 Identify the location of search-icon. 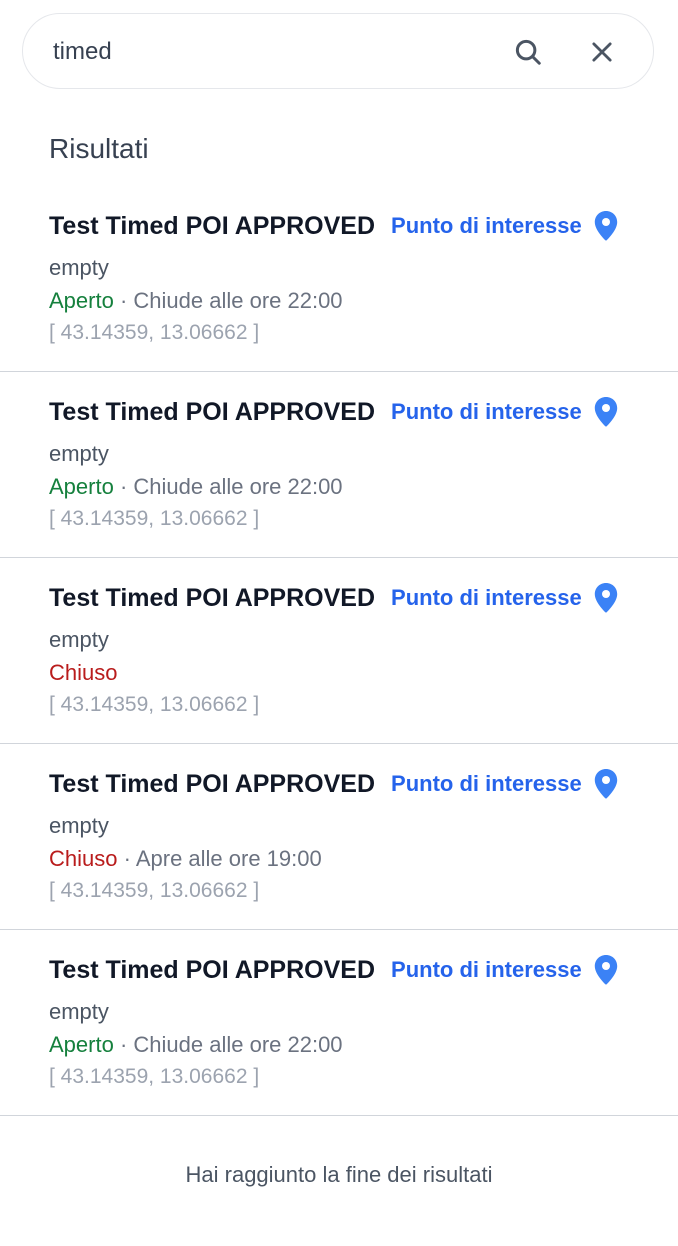
(528, 52).